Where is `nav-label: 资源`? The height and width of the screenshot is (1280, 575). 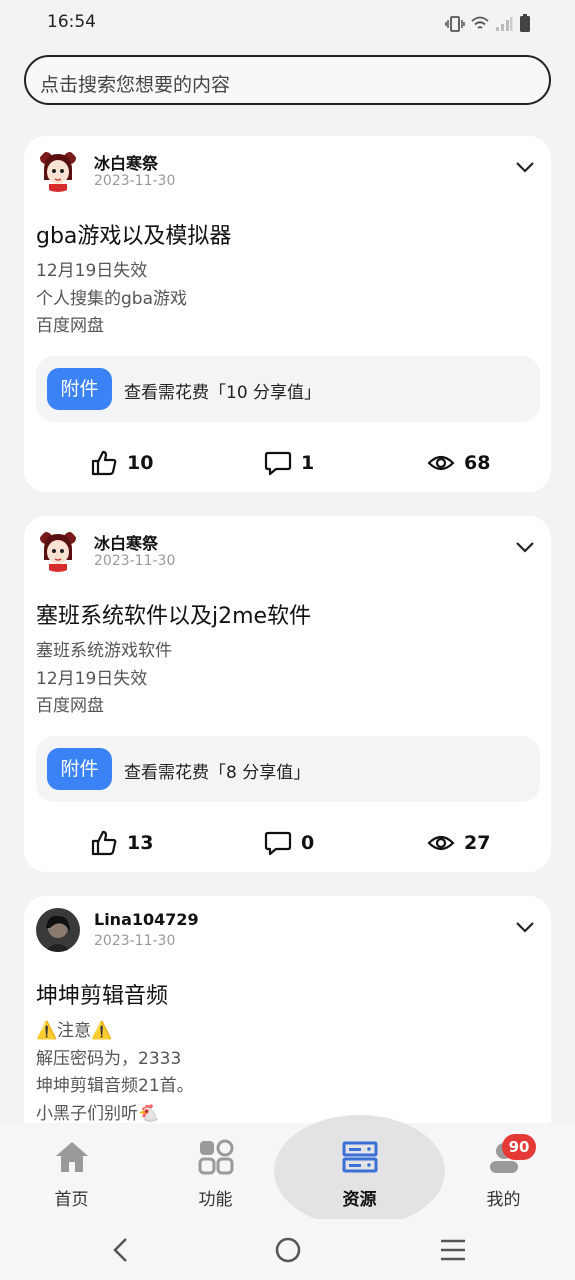 nav-label: 资源 is located at coordinates (359, 1200).